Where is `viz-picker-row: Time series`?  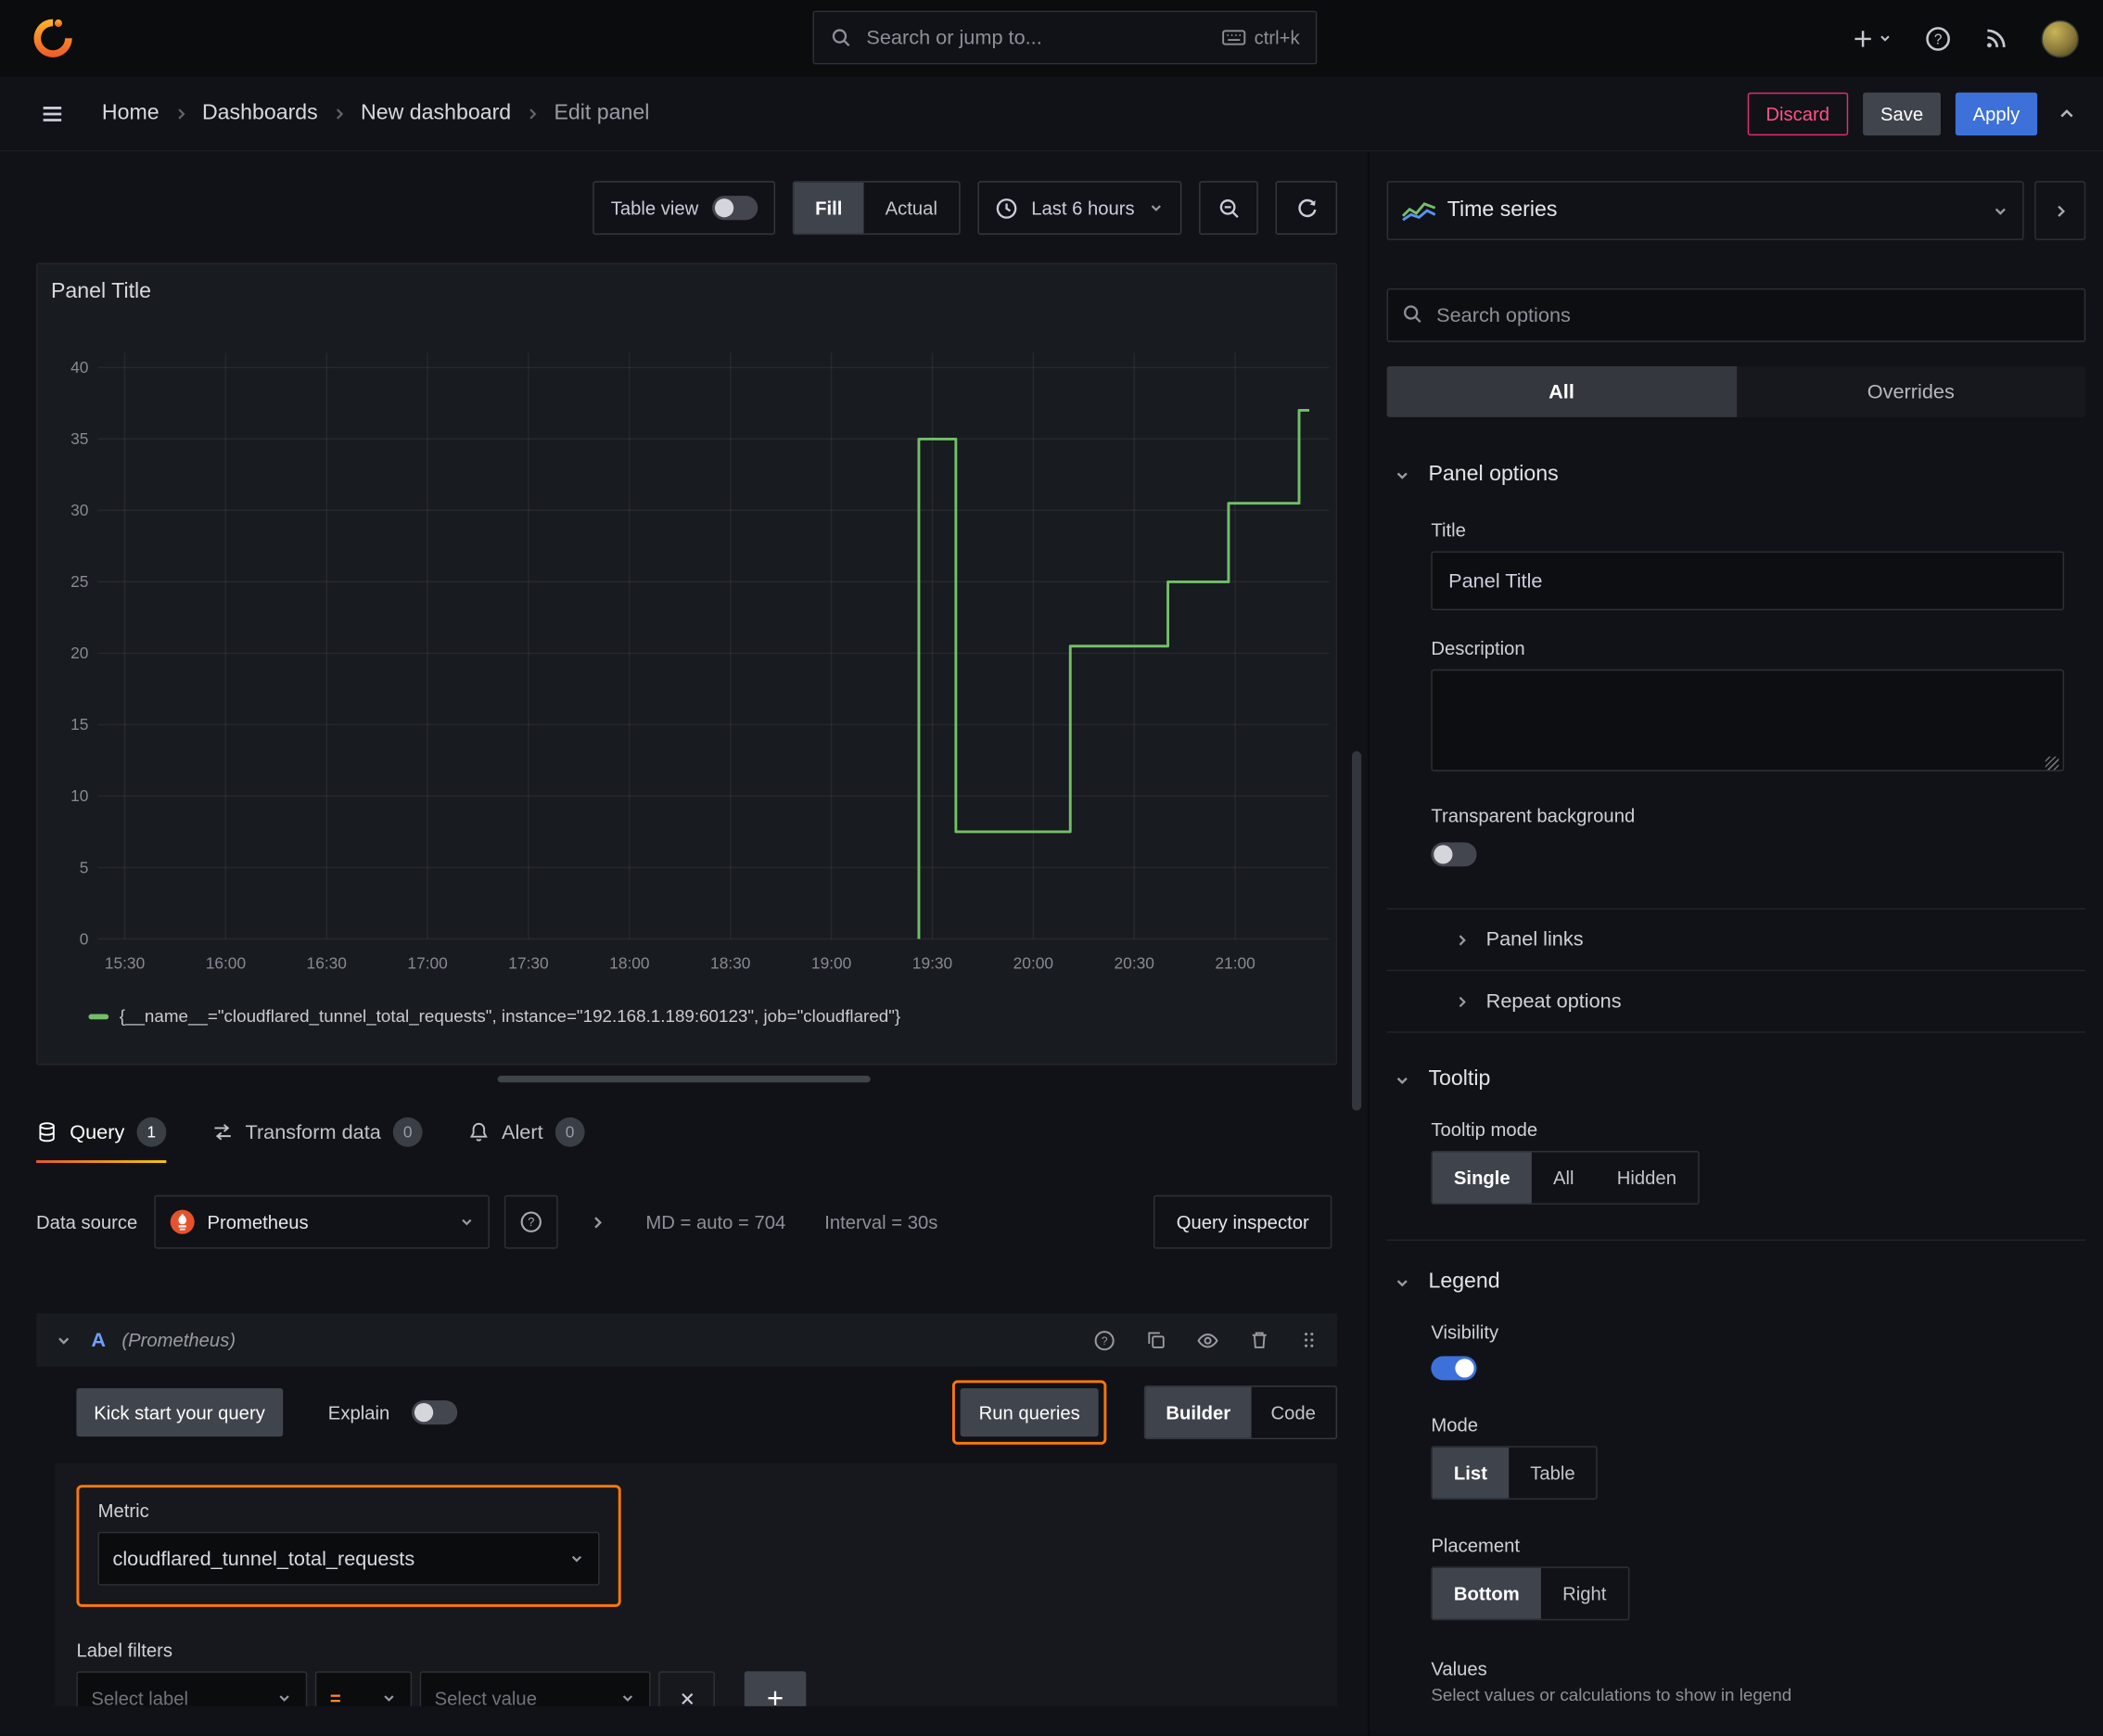 viz-picker-row: Time series is located at coordinates (1736, 210).